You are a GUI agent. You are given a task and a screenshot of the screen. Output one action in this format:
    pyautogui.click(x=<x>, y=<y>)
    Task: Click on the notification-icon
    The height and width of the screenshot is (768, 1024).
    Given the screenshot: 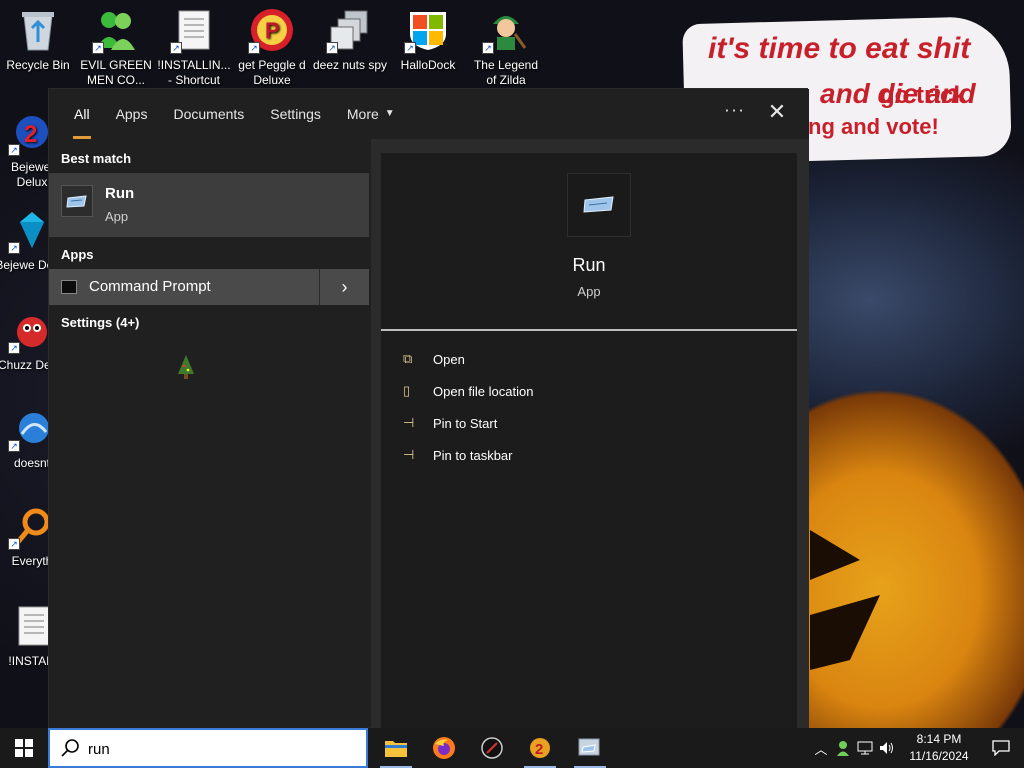 What is the action you would take?
    pyautogui.click(x=1001, y=748)
    